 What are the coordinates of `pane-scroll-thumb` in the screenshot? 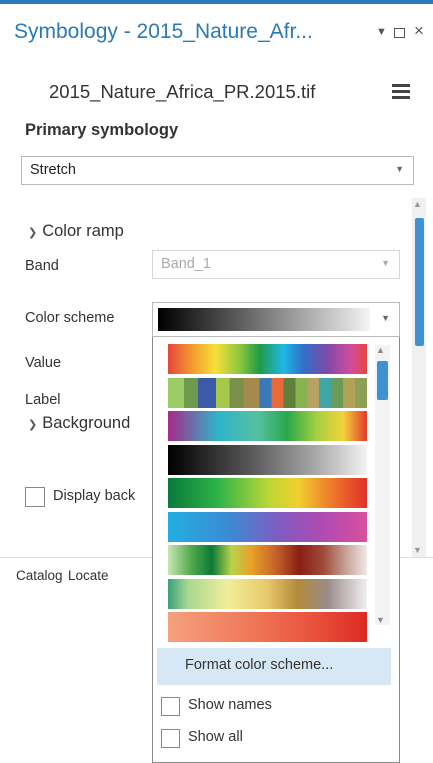 It's located at (419, 282).